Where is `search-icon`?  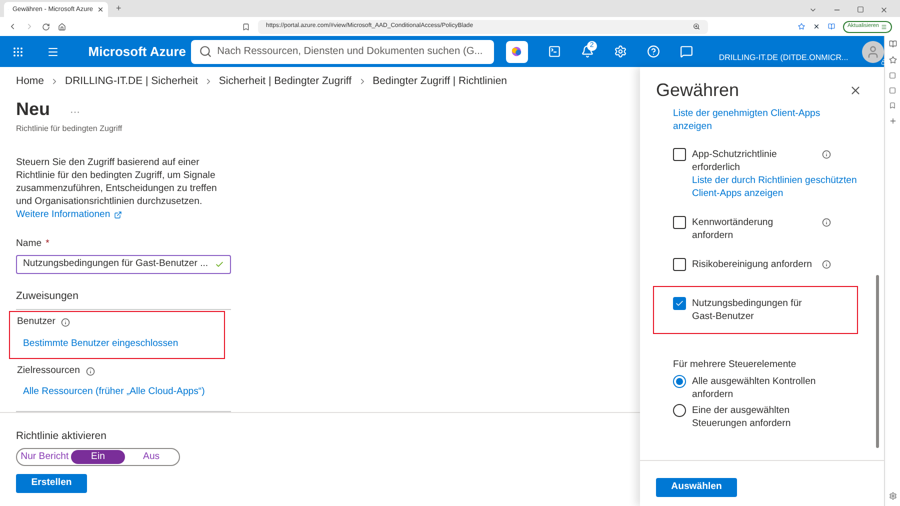
search-icon is located at coordinates (205, 51).